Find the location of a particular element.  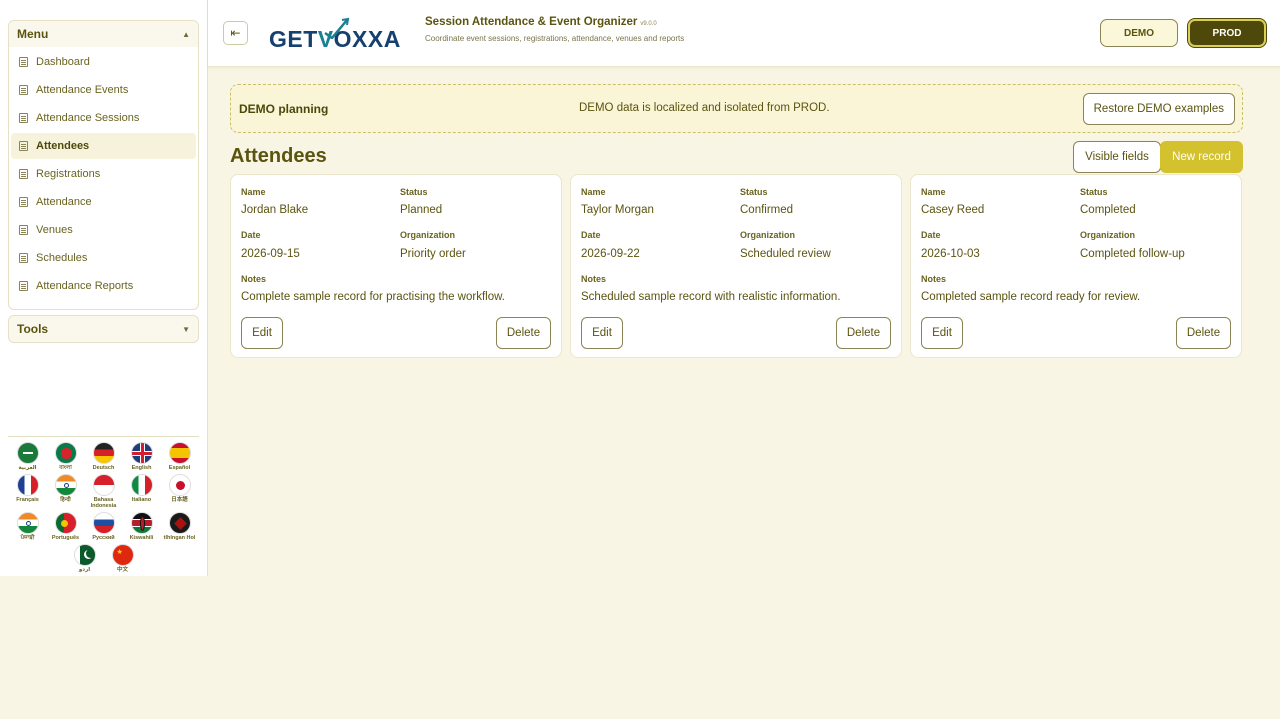

app-version: v9.0.0 is located at coordinates (648, 24).